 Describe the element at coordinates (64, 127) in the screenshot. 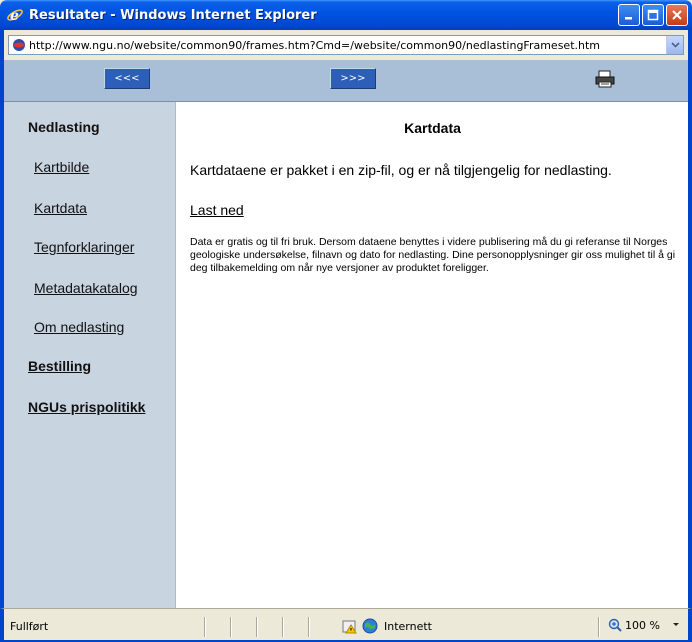

I see `sidebar-heading-nedlasting: Nedlasting` at that location.